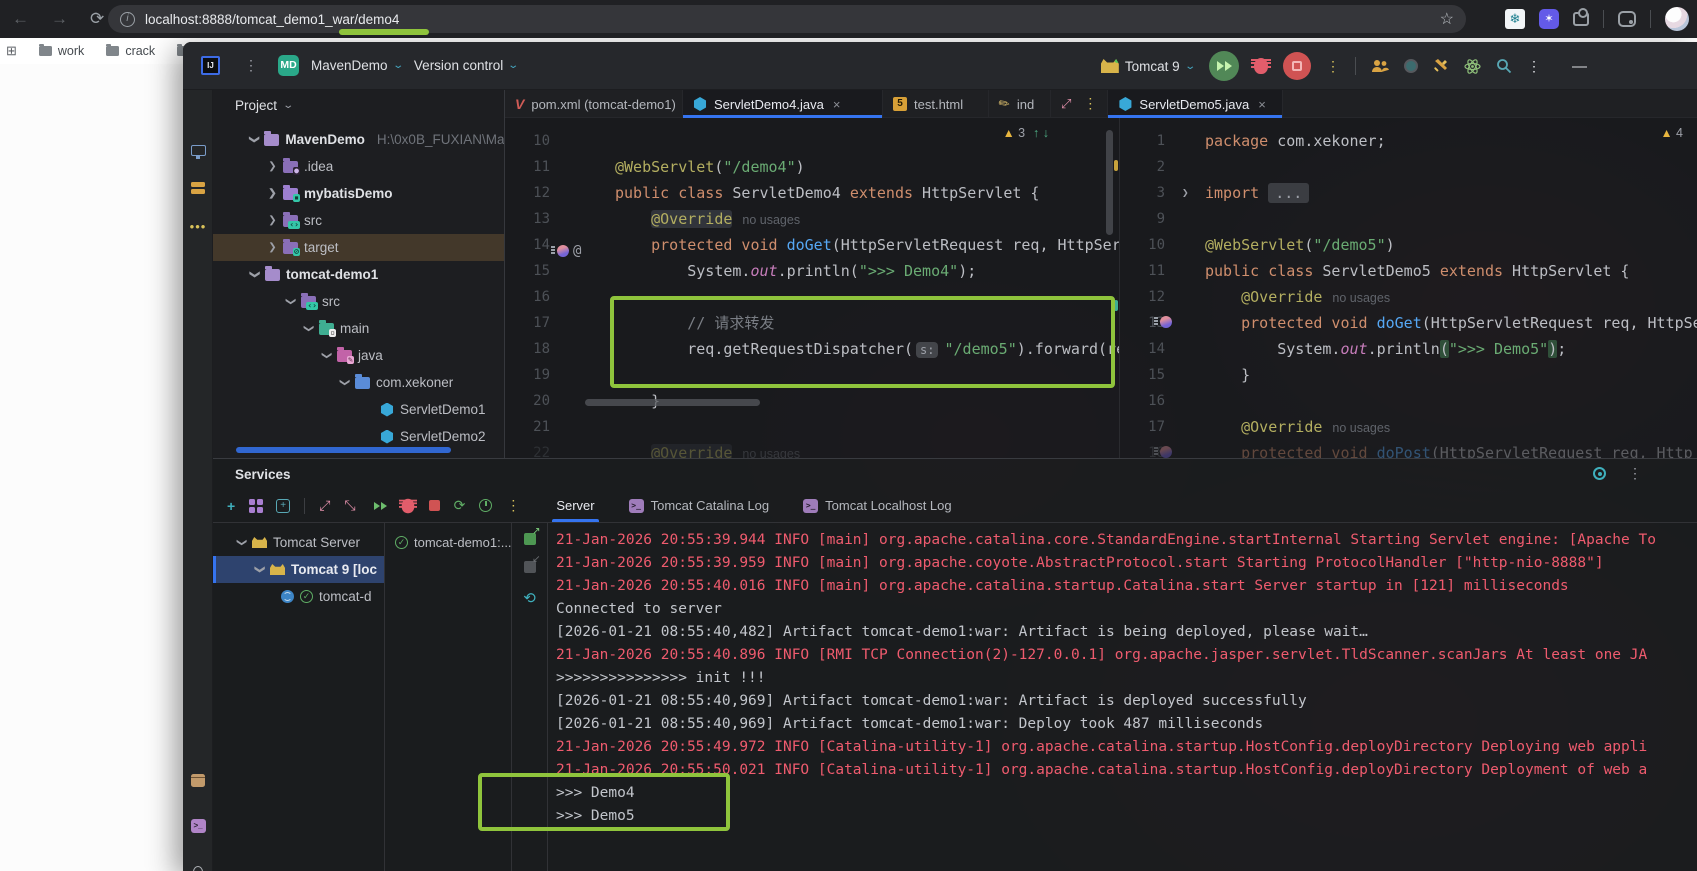 The width and height of the screenshot is (1697, 871). Describe the element at coordinates (1447, 19) in the screenshot. I see `bookmark-star-icon: ☆` at that location.